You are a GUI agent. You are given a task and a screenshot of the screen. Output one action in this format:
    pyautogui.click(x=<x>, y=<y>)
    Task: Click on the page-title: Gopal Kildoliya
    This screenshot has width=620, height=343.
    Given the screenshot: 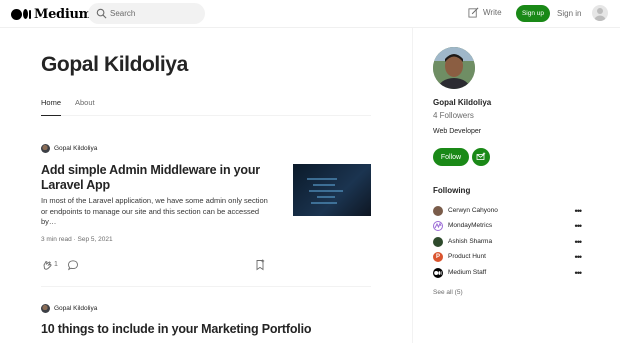 What is the action you would take?
    pyautogui.click(x=114, y=64)
    